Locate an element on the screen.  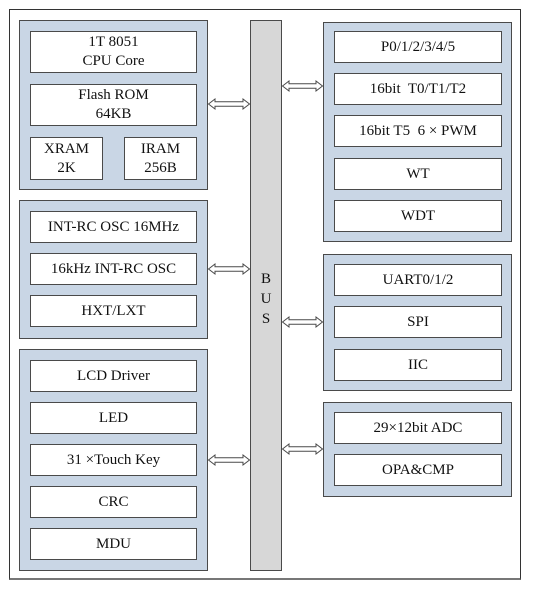
block-iram: IRAM 256B is located at coordinates (160, 158).